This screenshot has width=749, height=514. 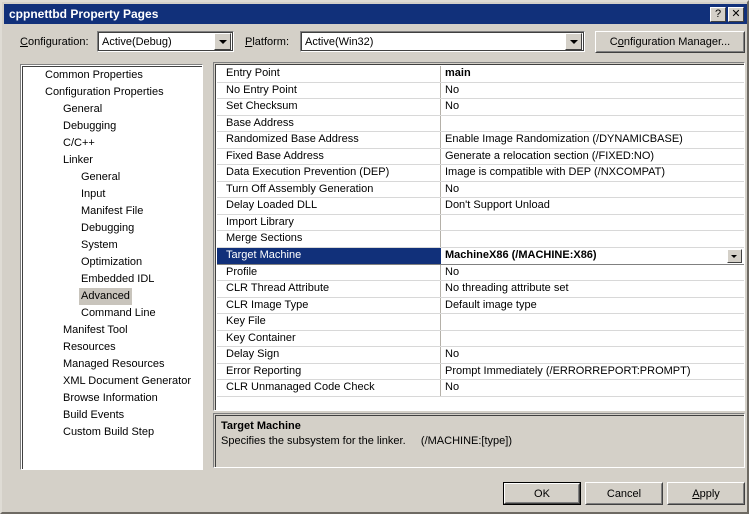 I want to click on property-row: CLR Unmanaged Code Check No, so click(x=480, y=388).